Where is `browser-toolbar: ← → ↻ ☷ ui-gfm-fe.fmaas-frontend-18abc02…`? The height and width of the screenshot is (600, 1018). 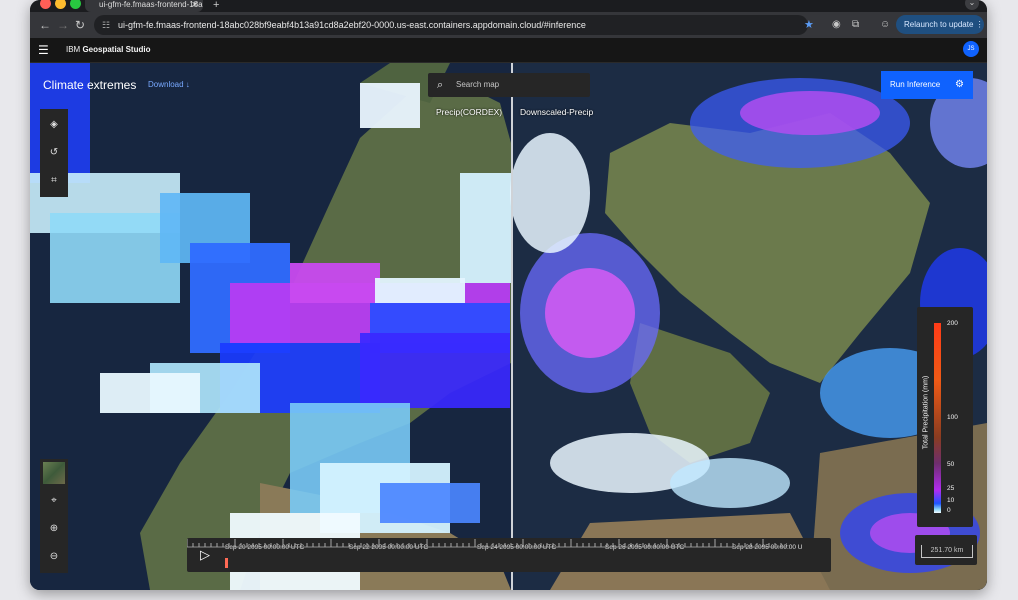 browser-toolbar: ← → ↻ ☷ ui-gfm-fe.fmaas-frontend-18abc02… is located at coordinates (508, 25).